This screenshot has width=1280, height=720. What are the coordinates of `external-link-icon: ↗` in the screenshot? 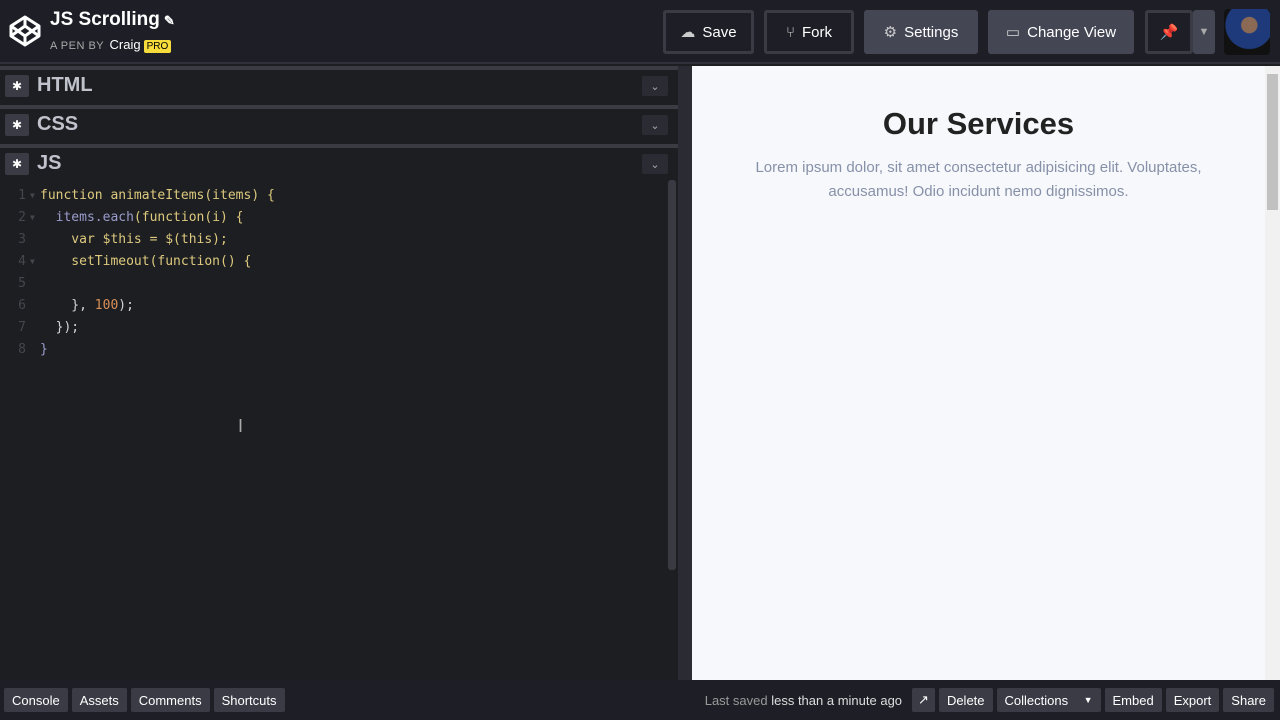 It's located at (923, 700).